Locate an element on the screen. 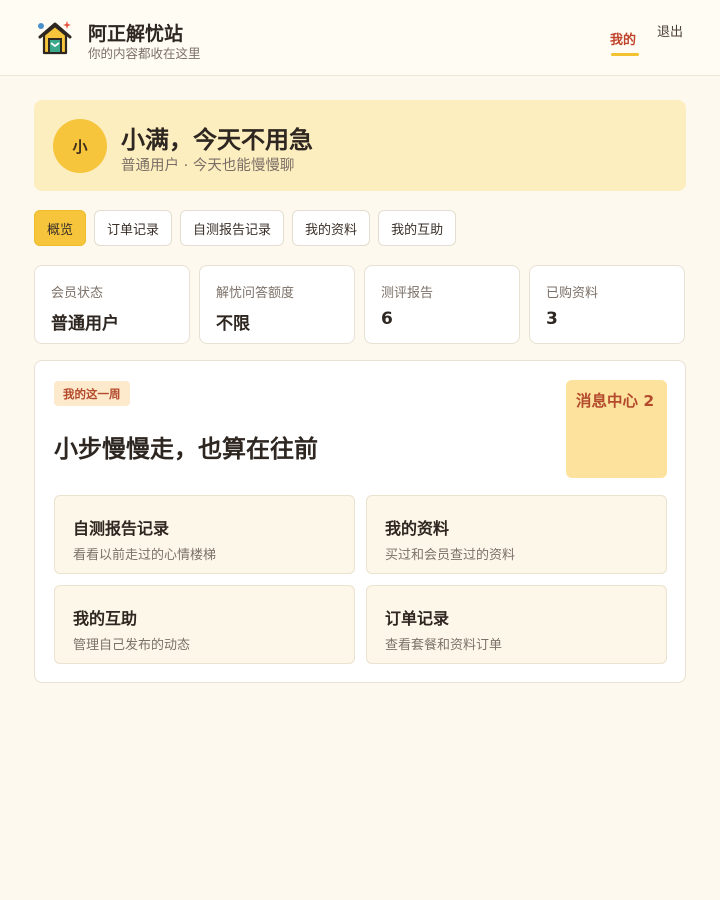 The image size is (720, 900). site-subtitle: 你的内容都收在这里 is located at coordinates (144, 53).